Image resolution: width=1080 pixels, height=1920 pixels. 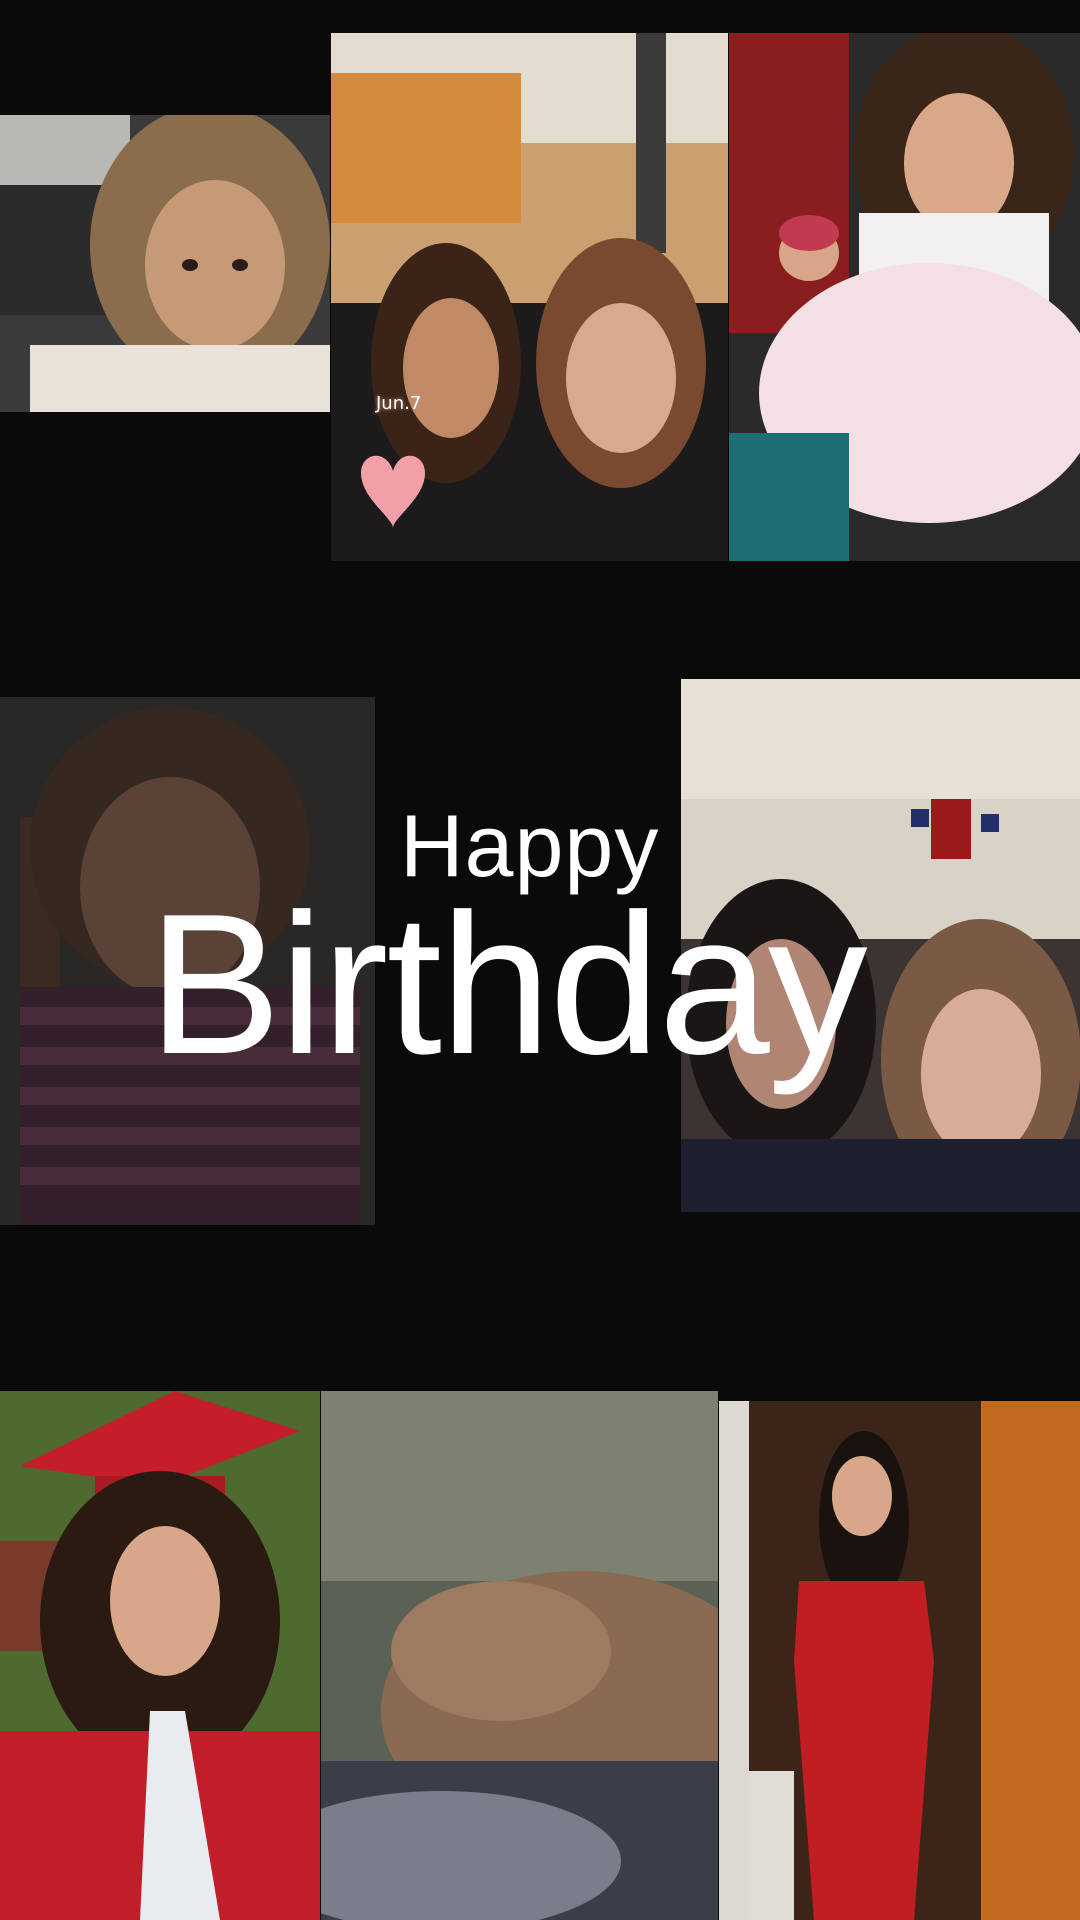 What do you see at coordinates (904, 297) in the screenshot?
I see `photo-girl-holding-newborn` at bounding box center [904, 297].